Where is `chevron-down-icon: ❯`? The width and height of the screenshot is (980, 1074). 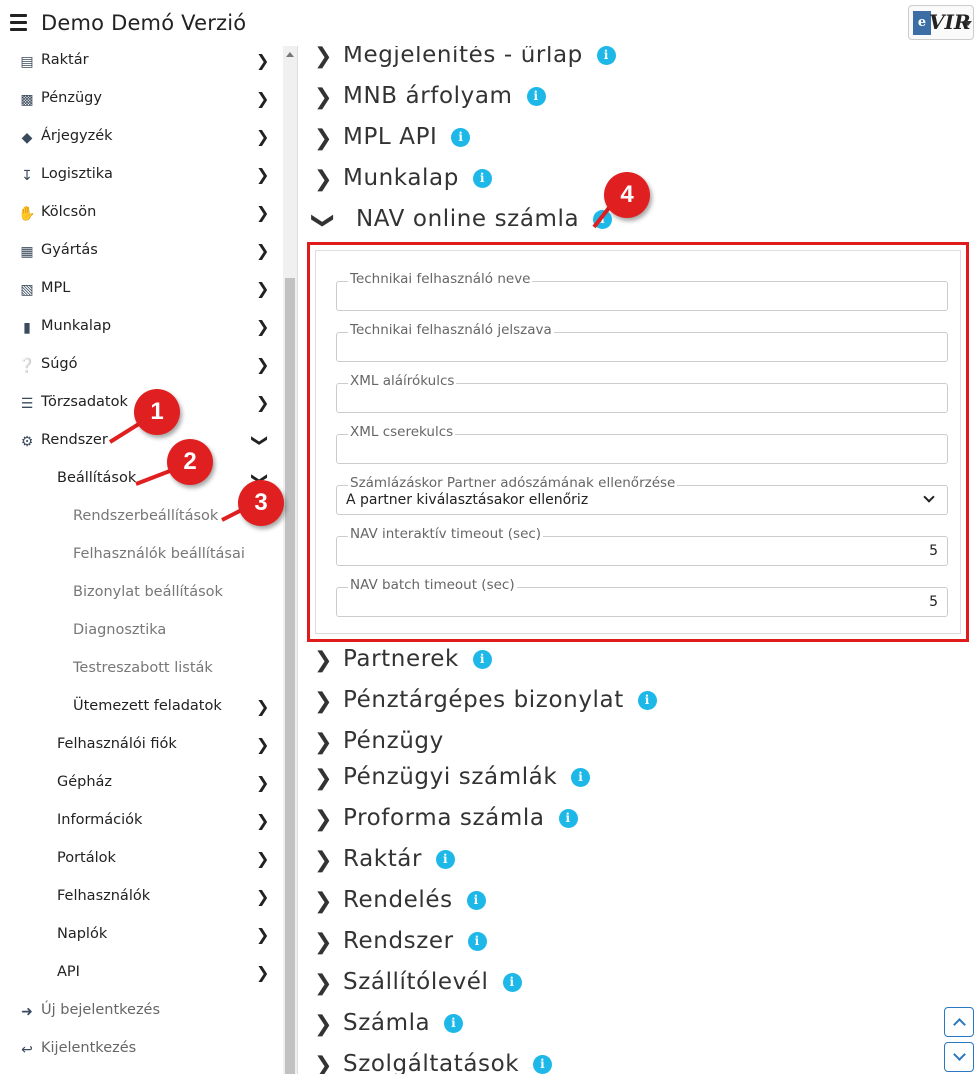 chevron-down-icon: ❯ is located at coordinates (323, 220).